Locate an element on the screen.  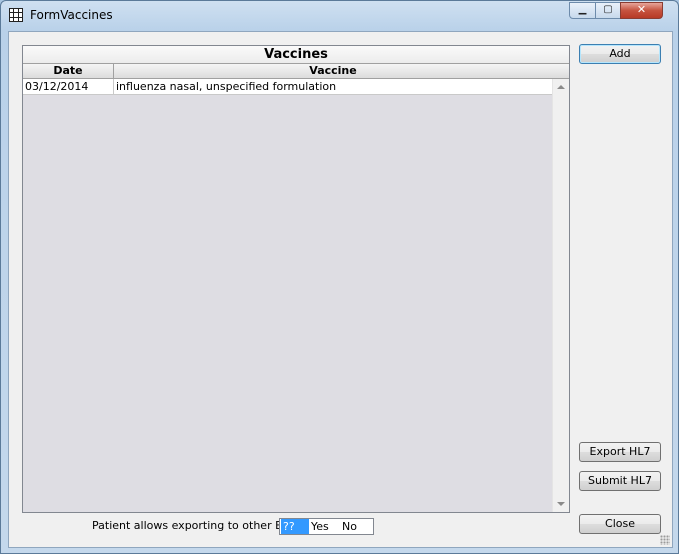
resize-grip-icon is located at coordinates (665, 540).